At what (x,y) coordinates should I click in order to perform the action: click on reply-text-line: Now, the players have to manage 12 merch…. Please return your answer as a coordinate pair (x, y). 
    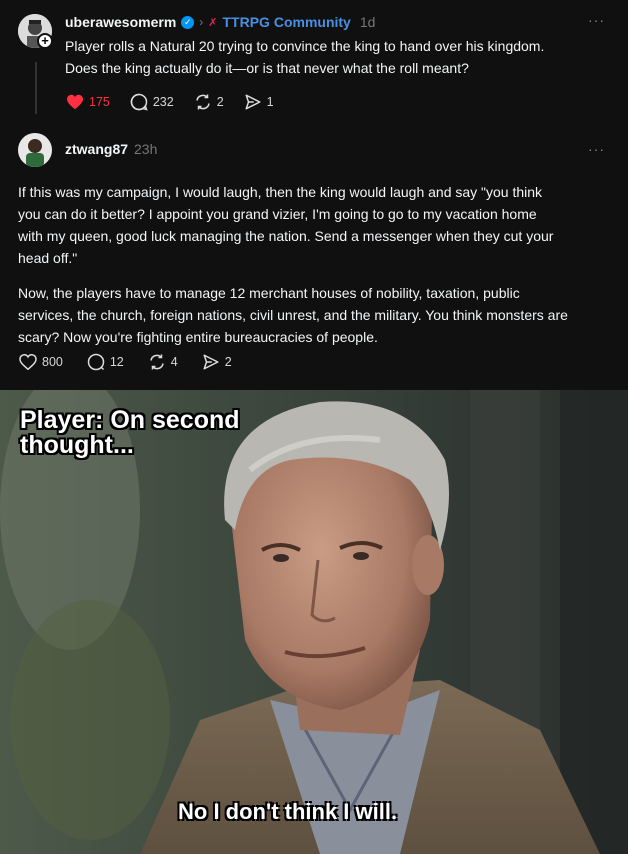
    Looking at the image, I should click on (269, 293).